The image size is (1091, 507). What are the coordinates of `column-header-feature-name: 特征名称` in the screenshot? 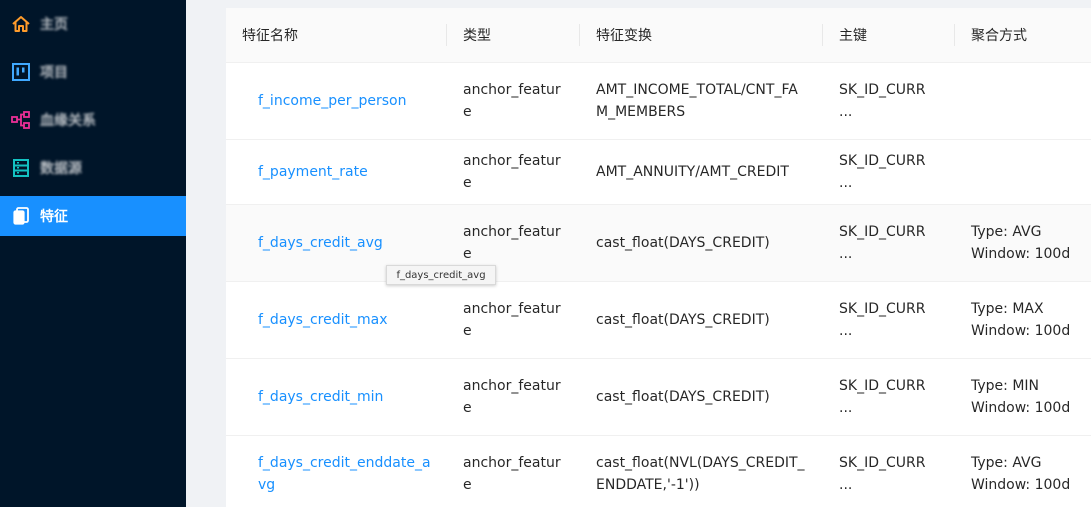 It's located at (336, 35).